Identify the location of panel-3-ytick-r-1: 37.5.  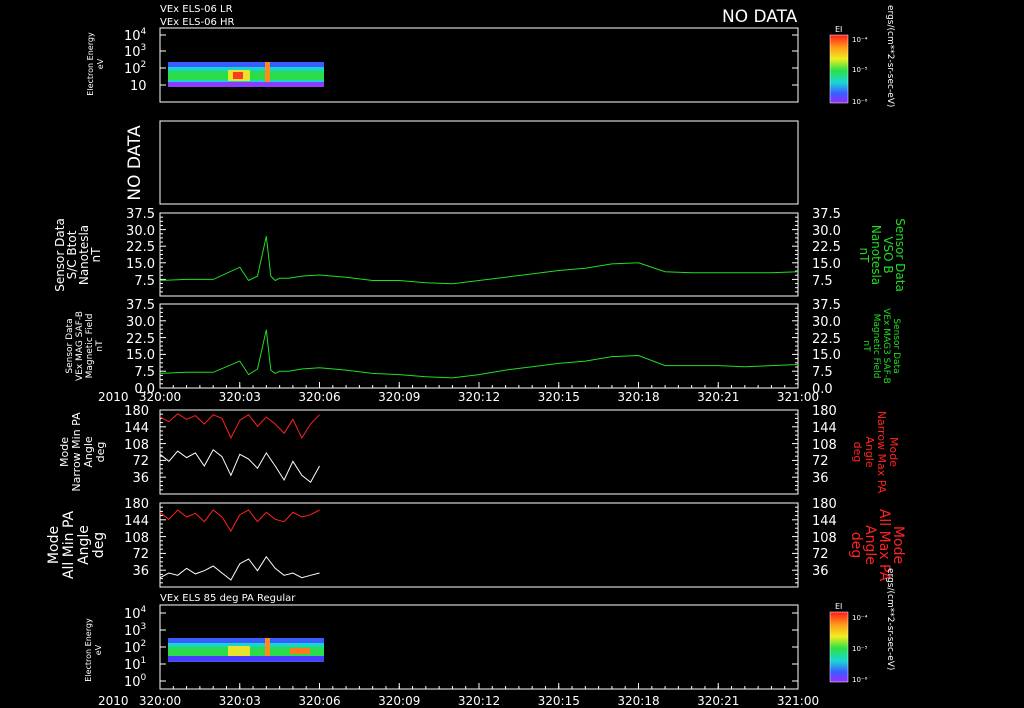
(826, 214).